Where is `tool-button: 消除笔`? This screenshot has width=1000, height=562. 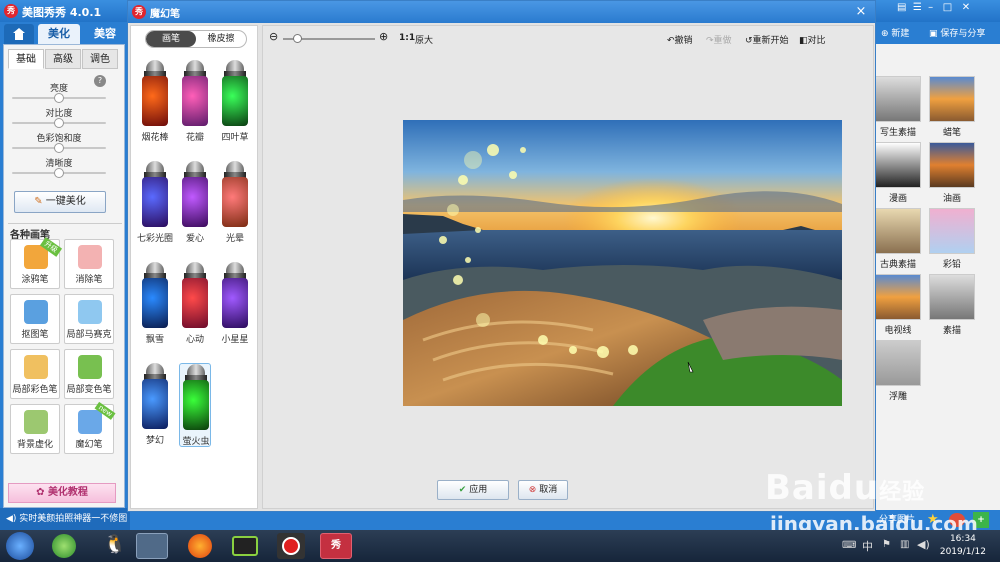 tool-button: 消除笔 is located at coordinates (89, 264).